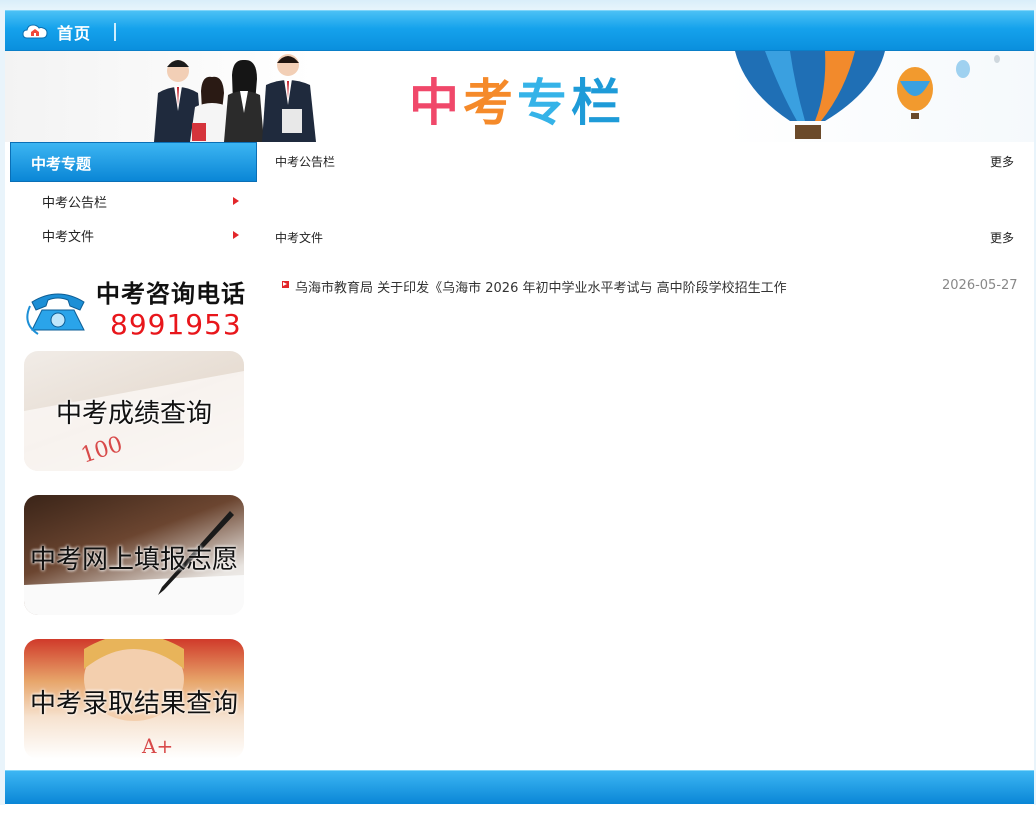 This screenshot has width=1036, height=820. I want to click on sidebar-item-announcements: 中考公告栏, so click(133, 200).